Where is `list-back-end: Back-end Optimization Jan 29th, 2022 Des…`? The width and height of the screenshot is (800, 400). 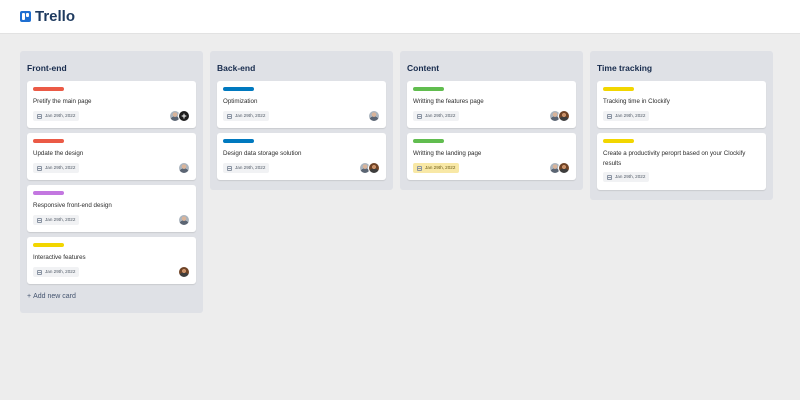 list-back-end: Back-end Optimization Jan 29th, 2022 Des… is located at coordinates (301, 120).